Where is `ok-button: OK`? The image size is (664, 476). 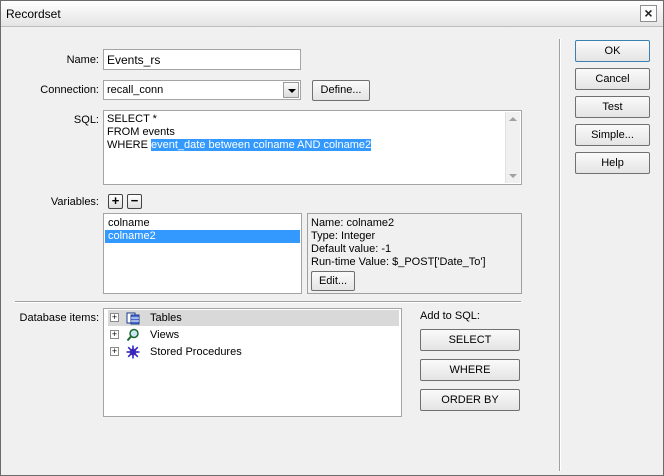
ok-button: OK is located at coordinates (612, 51).